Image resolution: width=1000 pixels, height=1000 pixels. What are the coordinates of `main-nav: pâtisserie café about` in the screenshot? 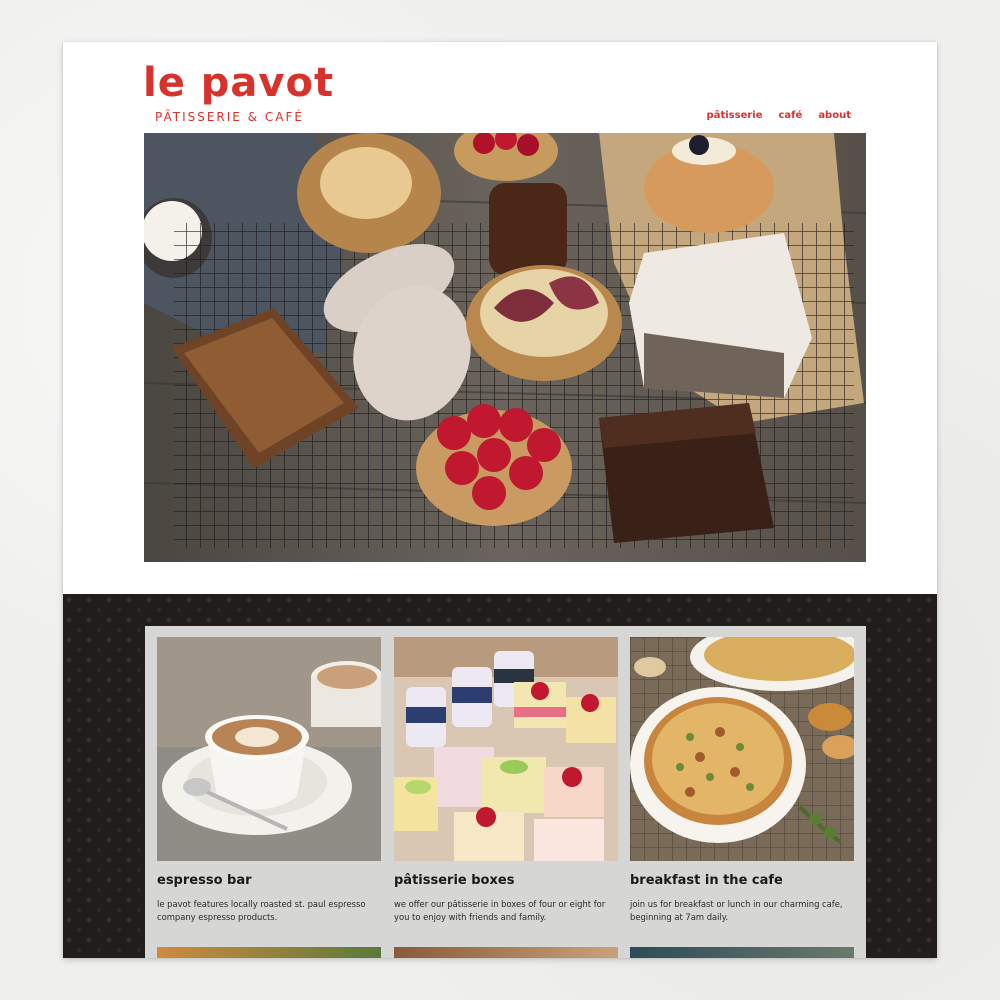 It's located at (779, 115).